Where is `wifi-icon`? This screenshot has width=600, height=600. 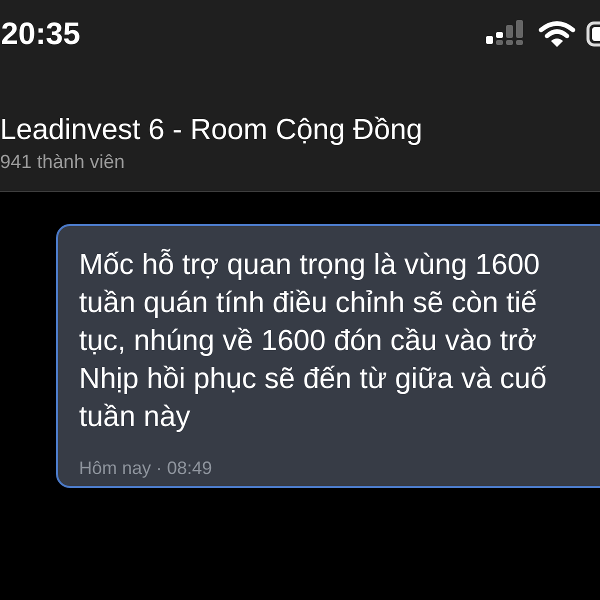
wifi-icon is located at coordinates (557, 34).